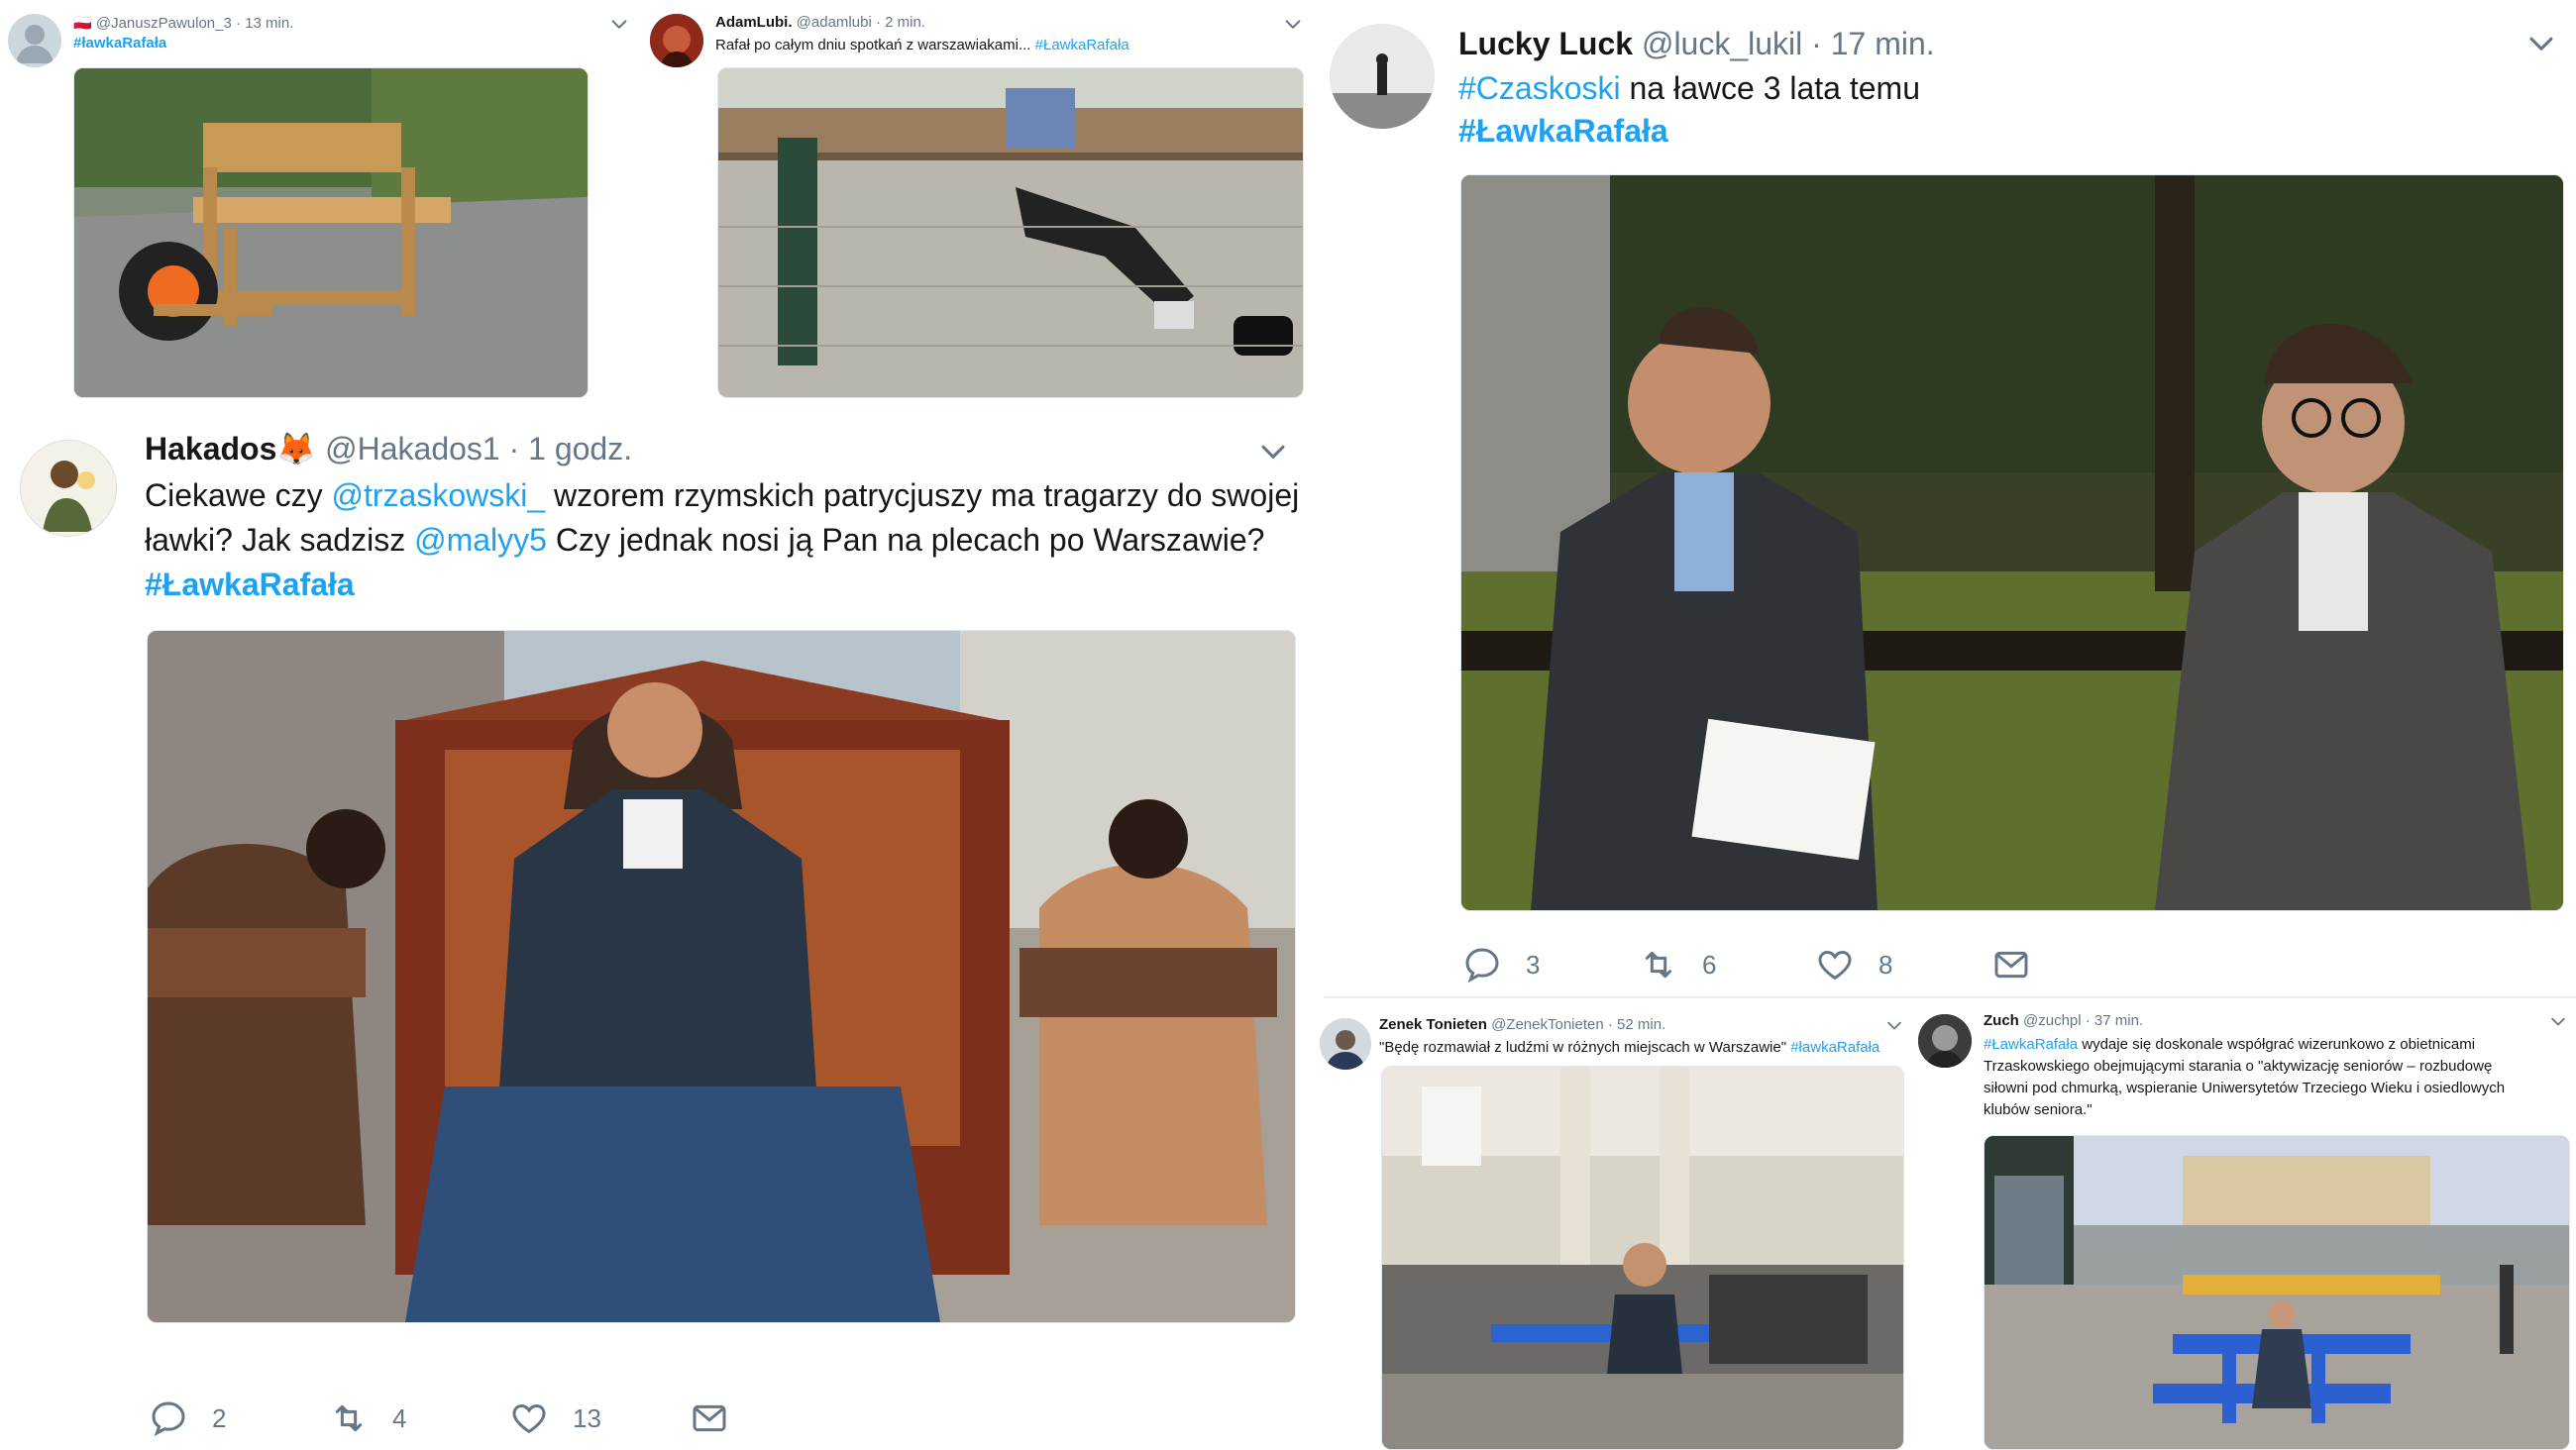 The image size is (2576, 1450). I want to click on reply-count: 2, so click(219, 1417).